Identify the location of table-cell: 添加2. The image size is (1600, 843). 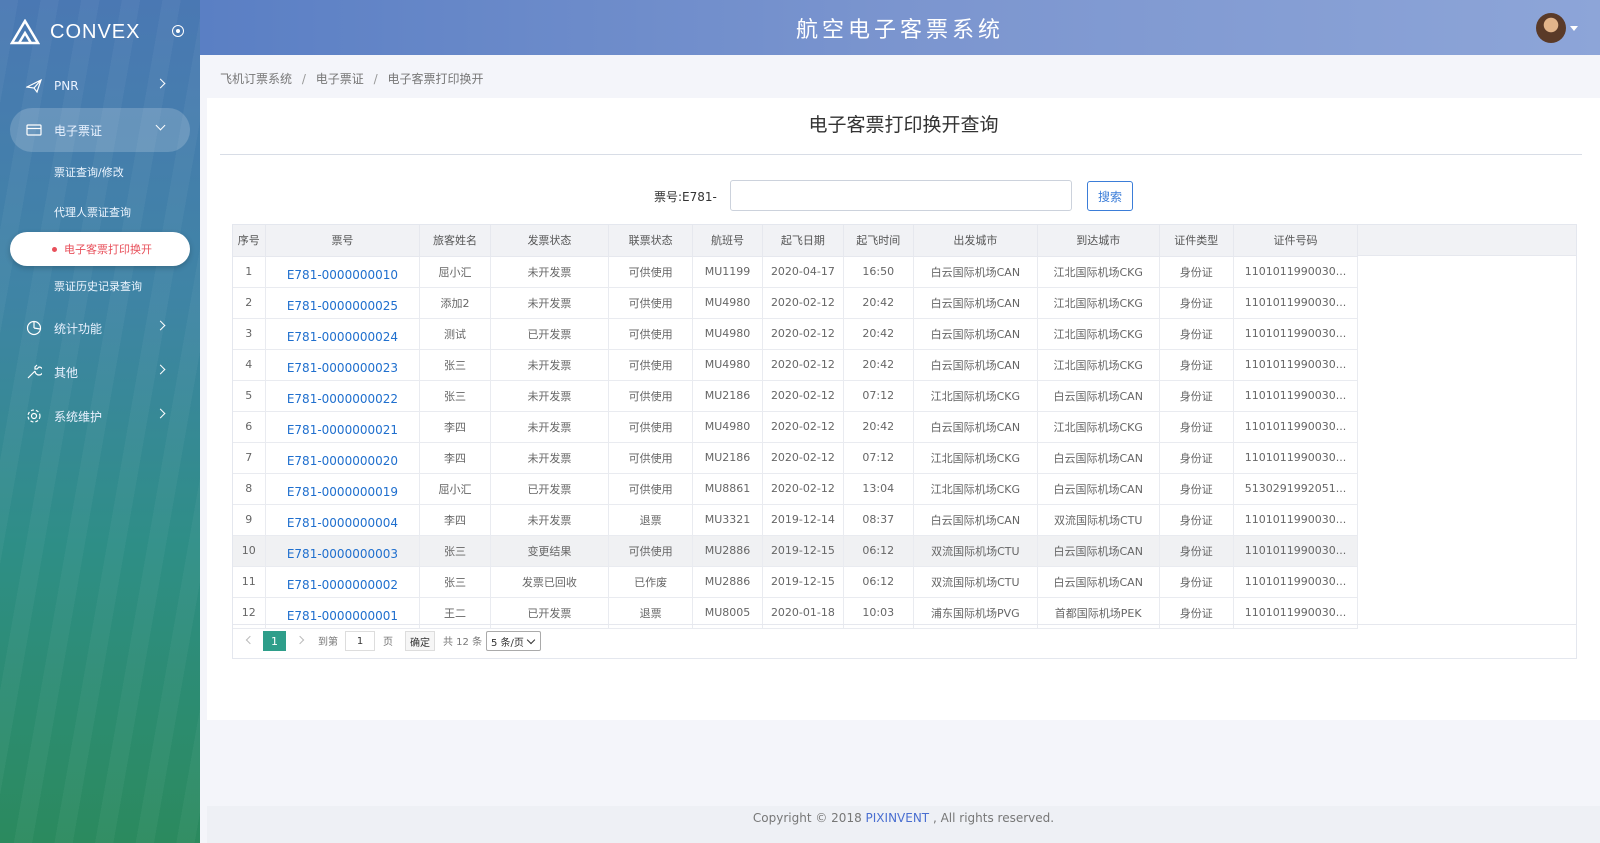
(455, 303).